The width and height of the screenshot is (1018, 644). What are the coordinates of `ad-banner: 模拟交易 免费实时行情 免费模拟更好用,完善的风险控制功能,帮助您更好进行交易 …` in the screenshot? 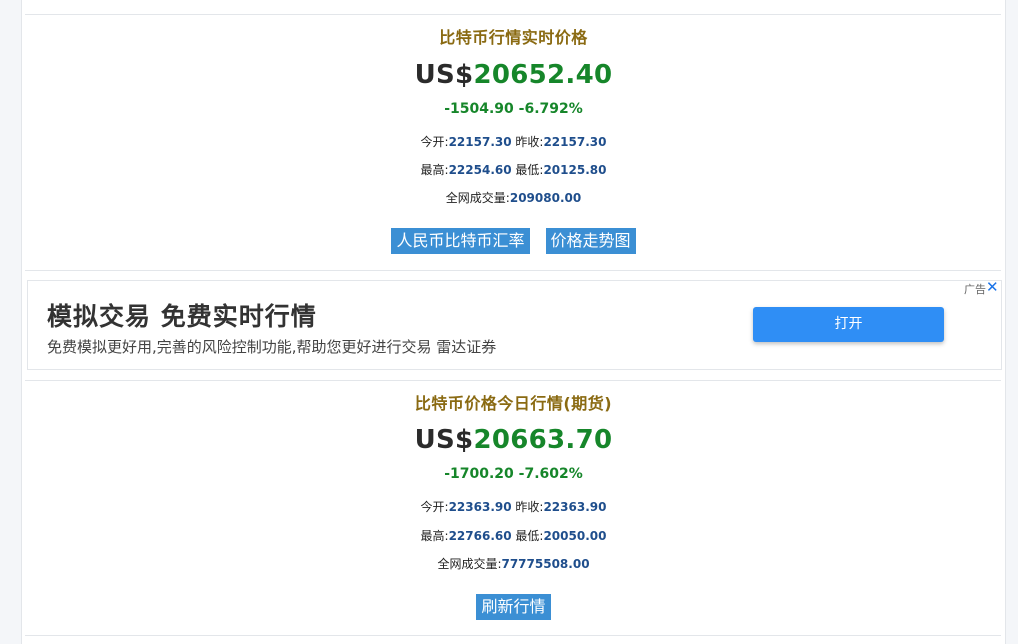 It's located at (514, 324).